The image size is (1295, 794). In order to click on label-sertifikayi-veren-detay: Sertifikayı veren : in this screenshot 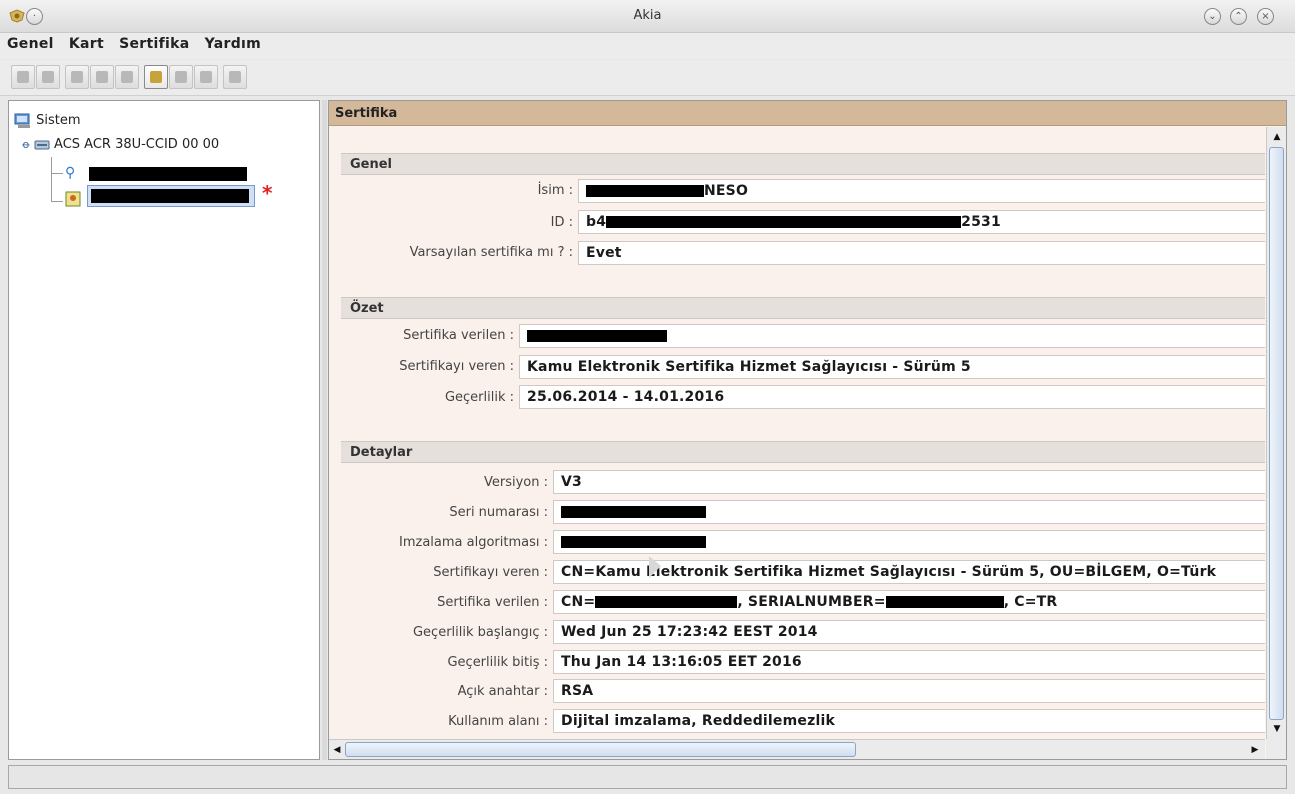, I will do `click(490, 572)`.